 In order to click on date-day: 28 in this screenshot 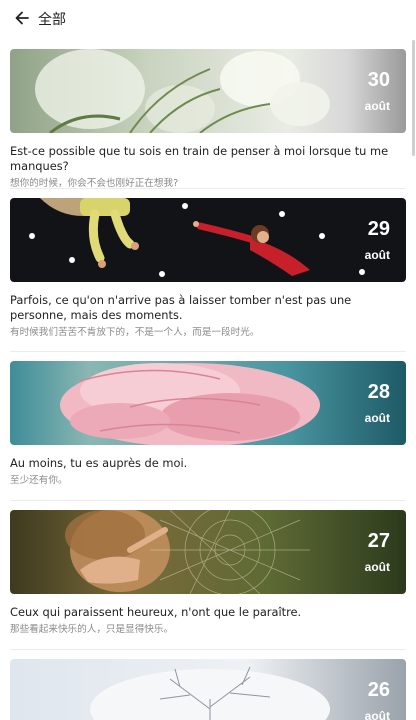, I will do `click(378, 392)`.